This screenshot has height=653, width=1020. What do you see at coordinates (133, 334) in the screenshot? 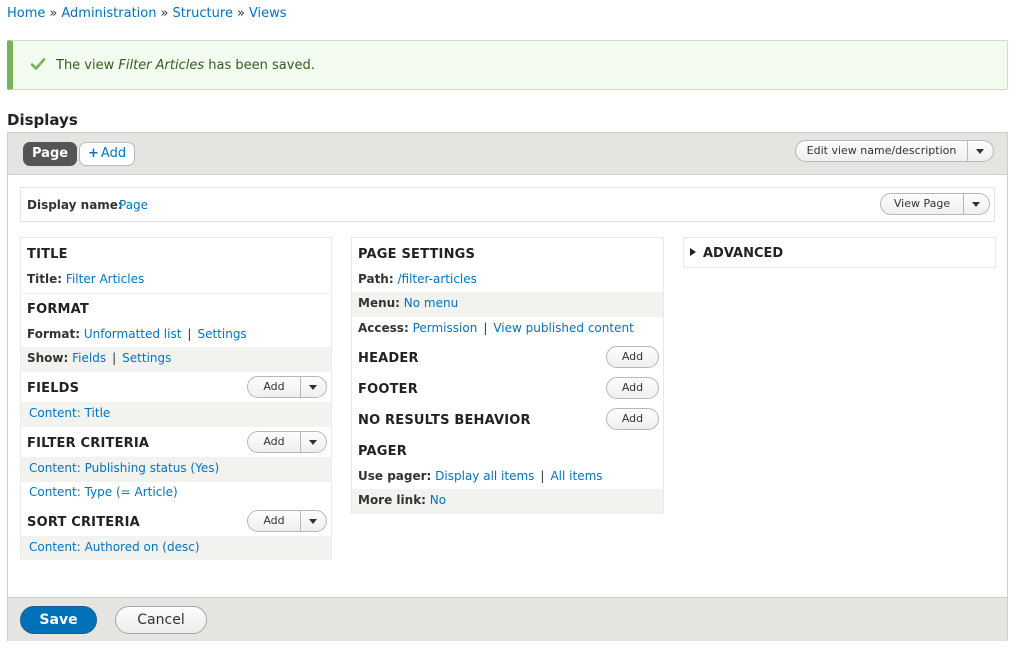
I see `format-value-link: Unformatted list` at bounding box center [133, 334].